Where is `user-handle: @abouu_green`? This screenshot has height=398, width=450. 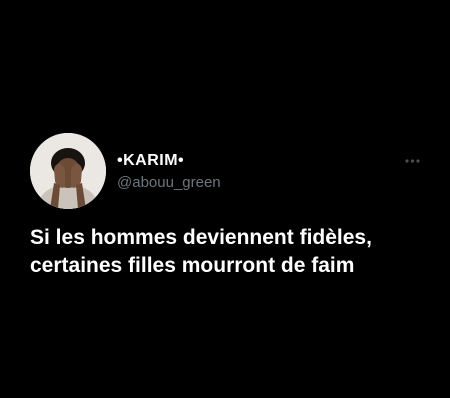
user-handle: @abouu_green is located at coordinates (169, 182).